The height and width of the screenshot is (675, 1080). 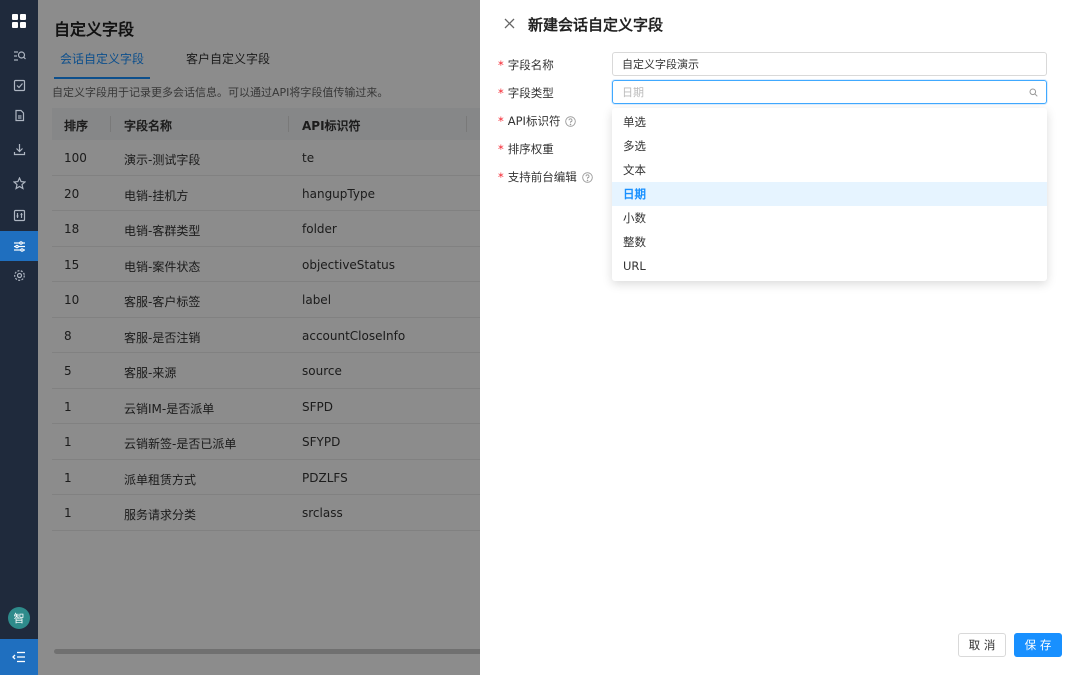 What do you see at coordinates (19, 337) in the screenshot?
I see `left-nav: 智` at bounding box center [19, 337].